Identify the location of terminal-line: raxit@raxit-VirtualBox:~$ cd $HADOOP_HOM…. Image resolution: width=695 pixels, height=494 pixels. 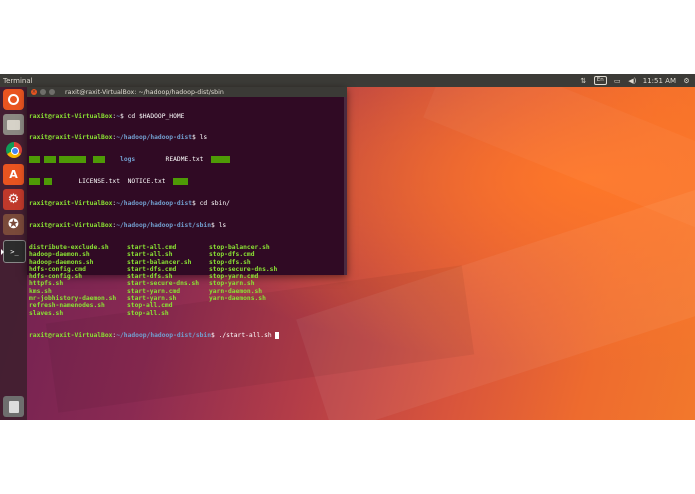
(107, 116).